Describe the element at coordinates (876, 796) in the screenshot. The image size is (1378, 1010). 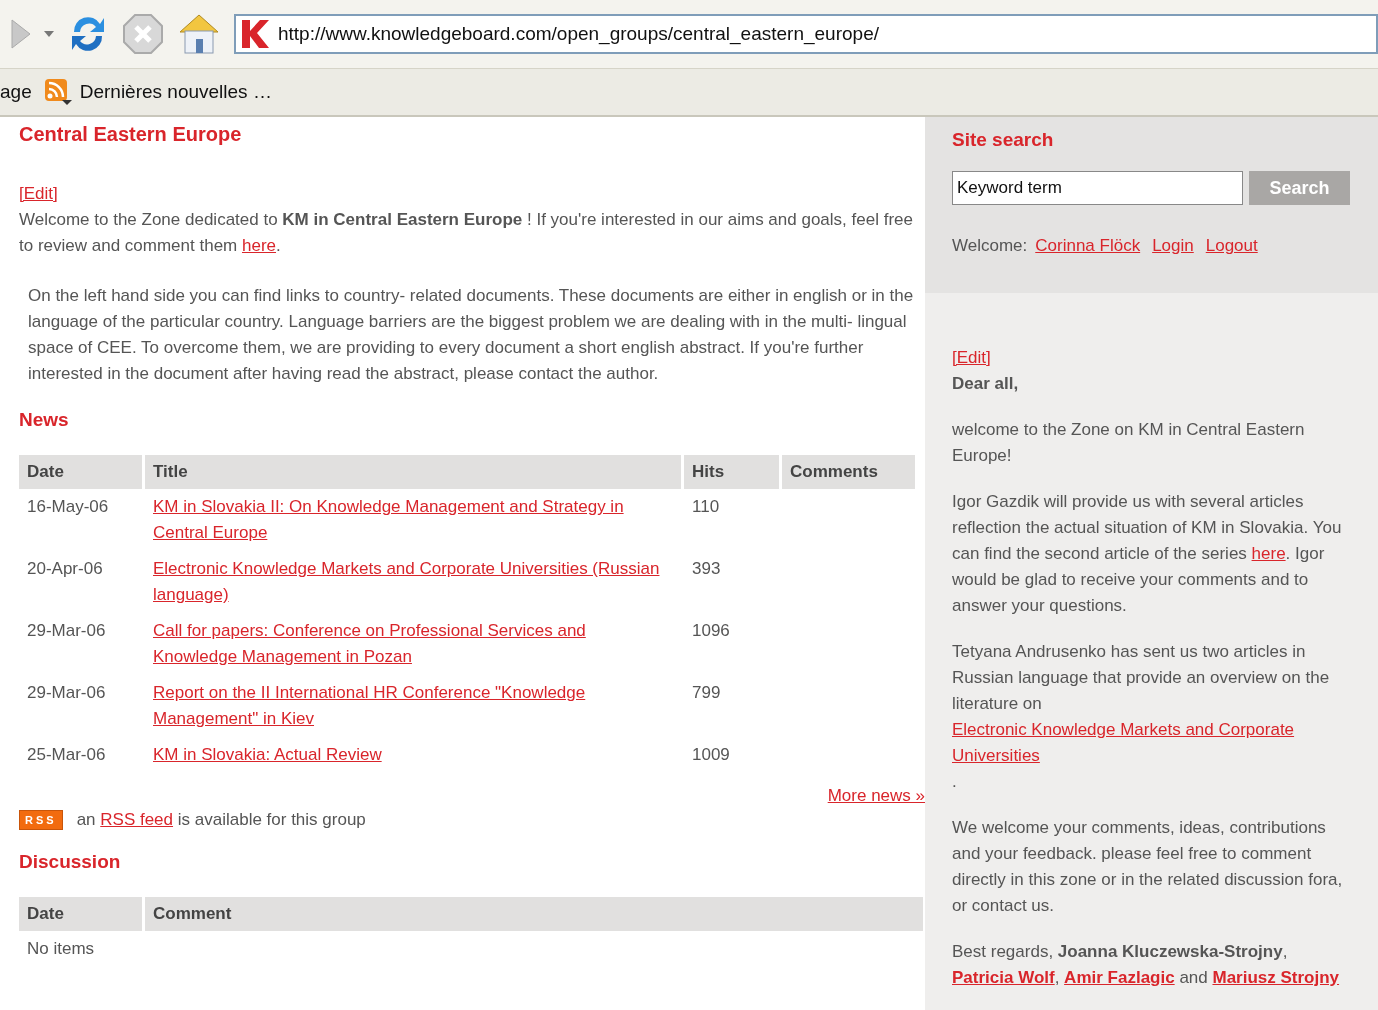
I see `more-news-link: More news »` at that location.